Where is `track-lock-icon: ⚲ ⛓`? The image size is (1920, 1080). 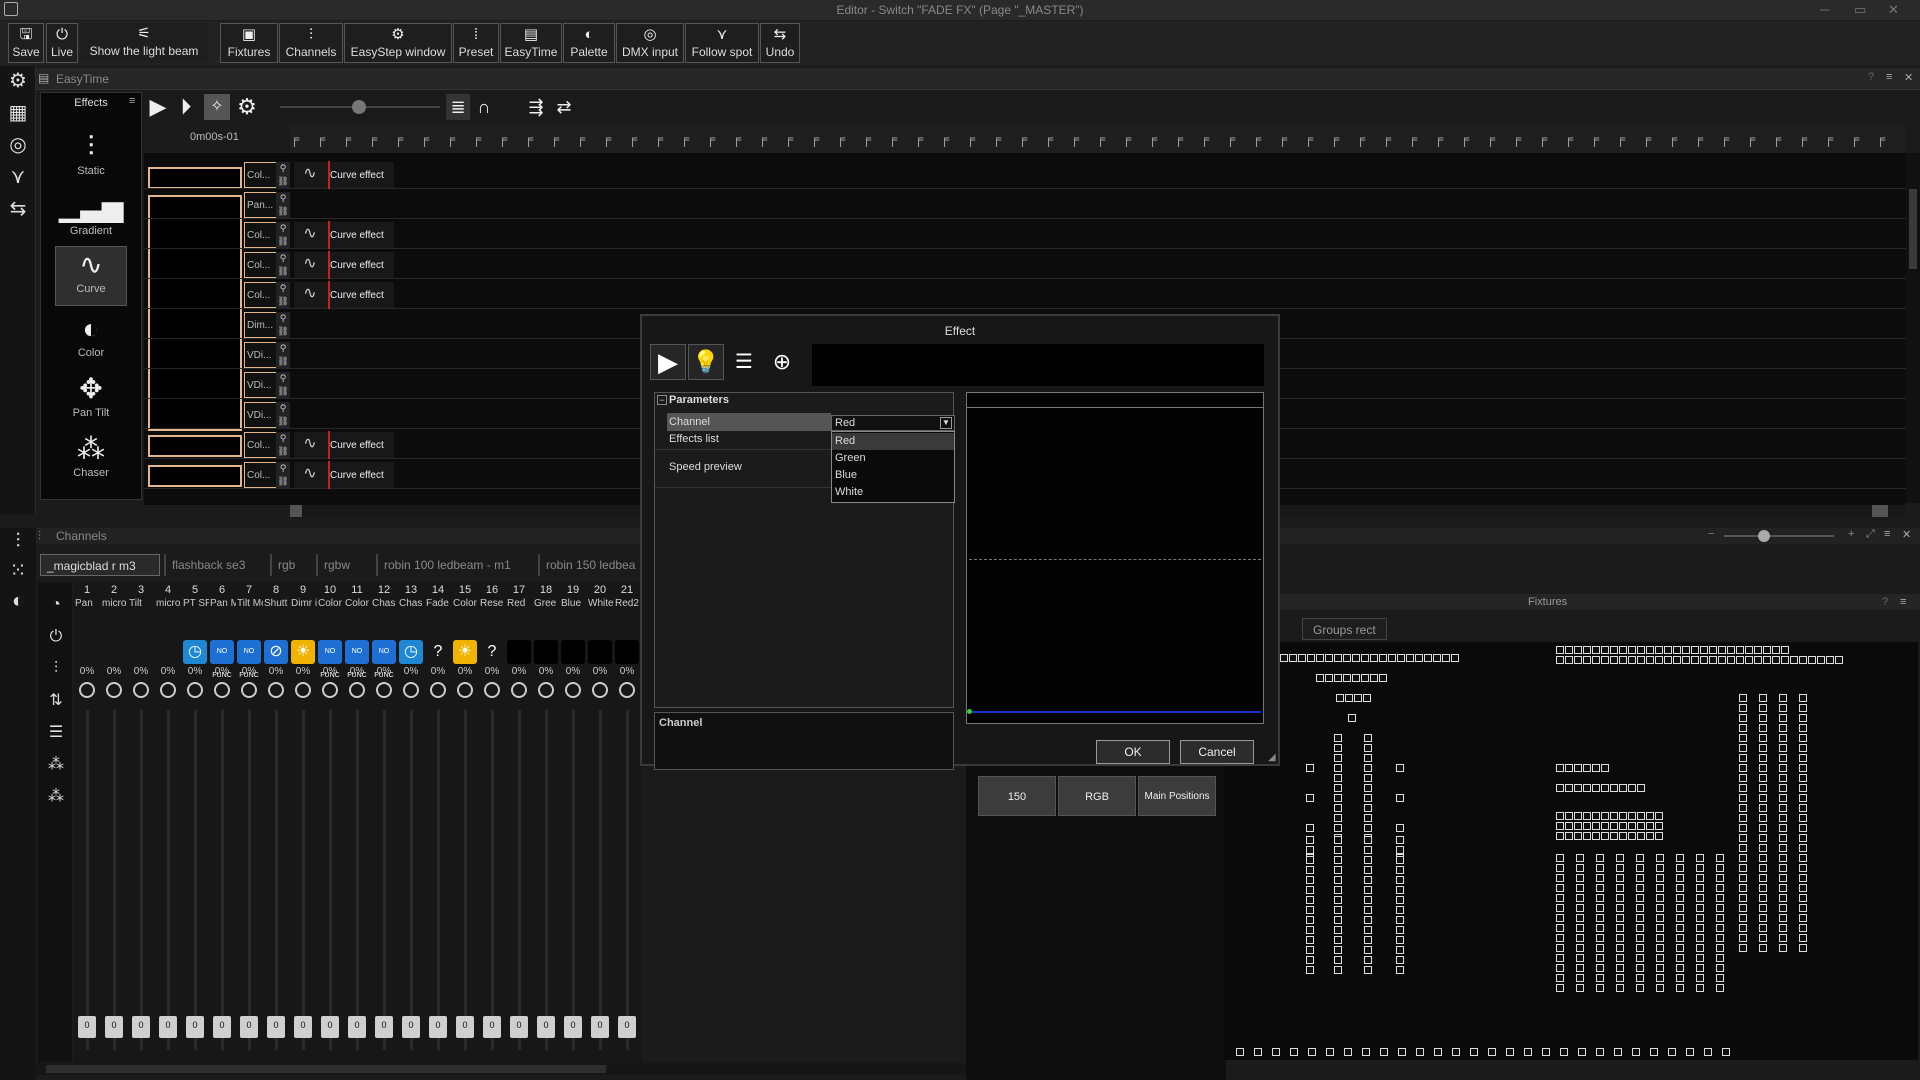
track-lock-icon: ⚲ ⛓ is located at coordinates (283, 265).